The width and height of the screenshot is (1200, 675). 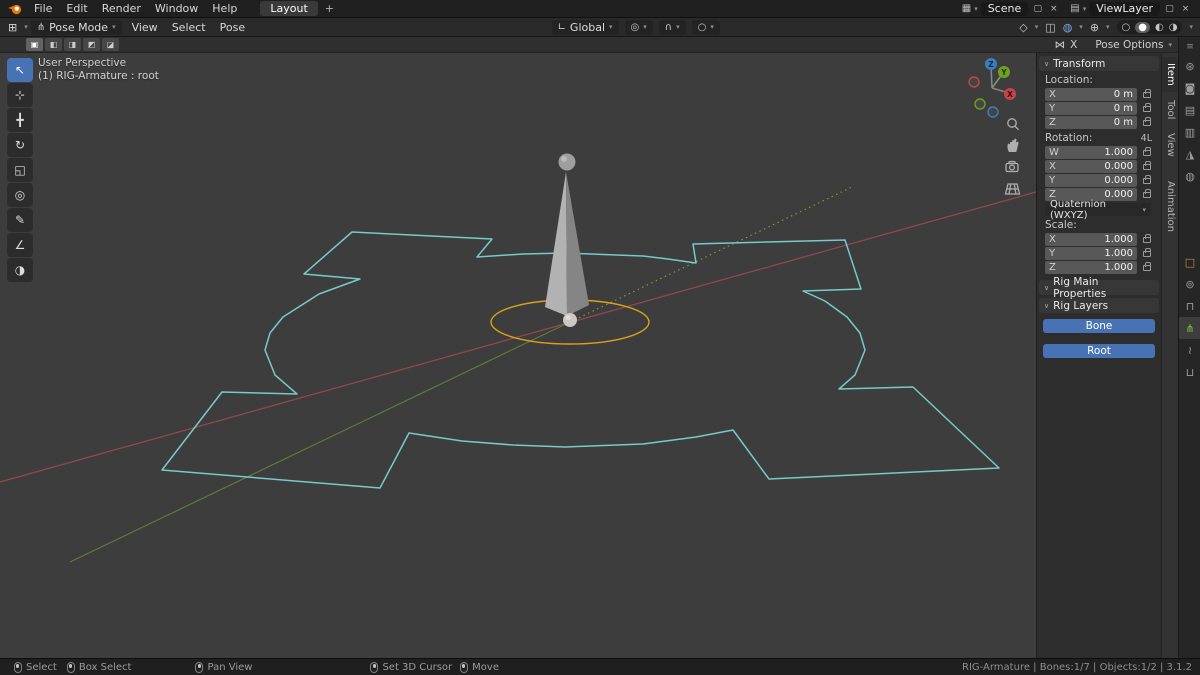 What do you see at coordinates (1013, 124) in the screenshot?
I see `zoom-icon` at bounding box center [1013, 124].